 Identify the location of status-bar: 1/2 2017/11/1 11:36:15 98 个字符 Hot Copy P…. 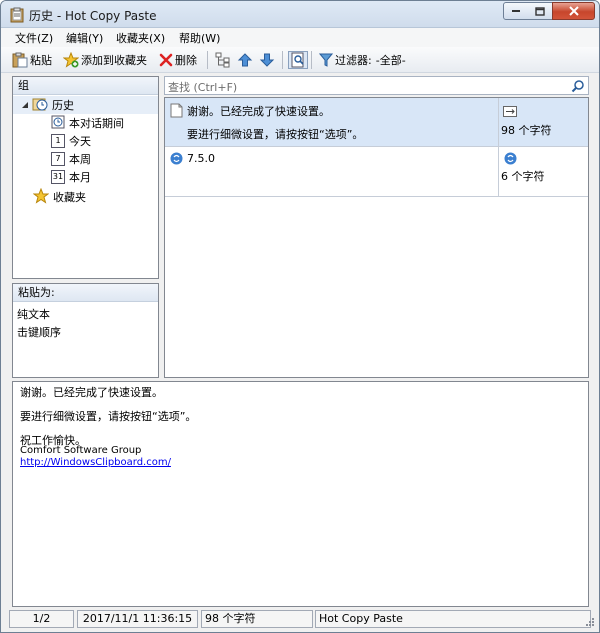
(300, 620).